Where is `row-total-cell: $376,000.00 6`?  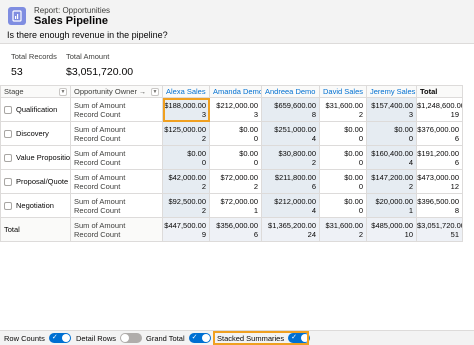 row-total-cell: $376,000.00 6 is located at coordinates (439, 133).